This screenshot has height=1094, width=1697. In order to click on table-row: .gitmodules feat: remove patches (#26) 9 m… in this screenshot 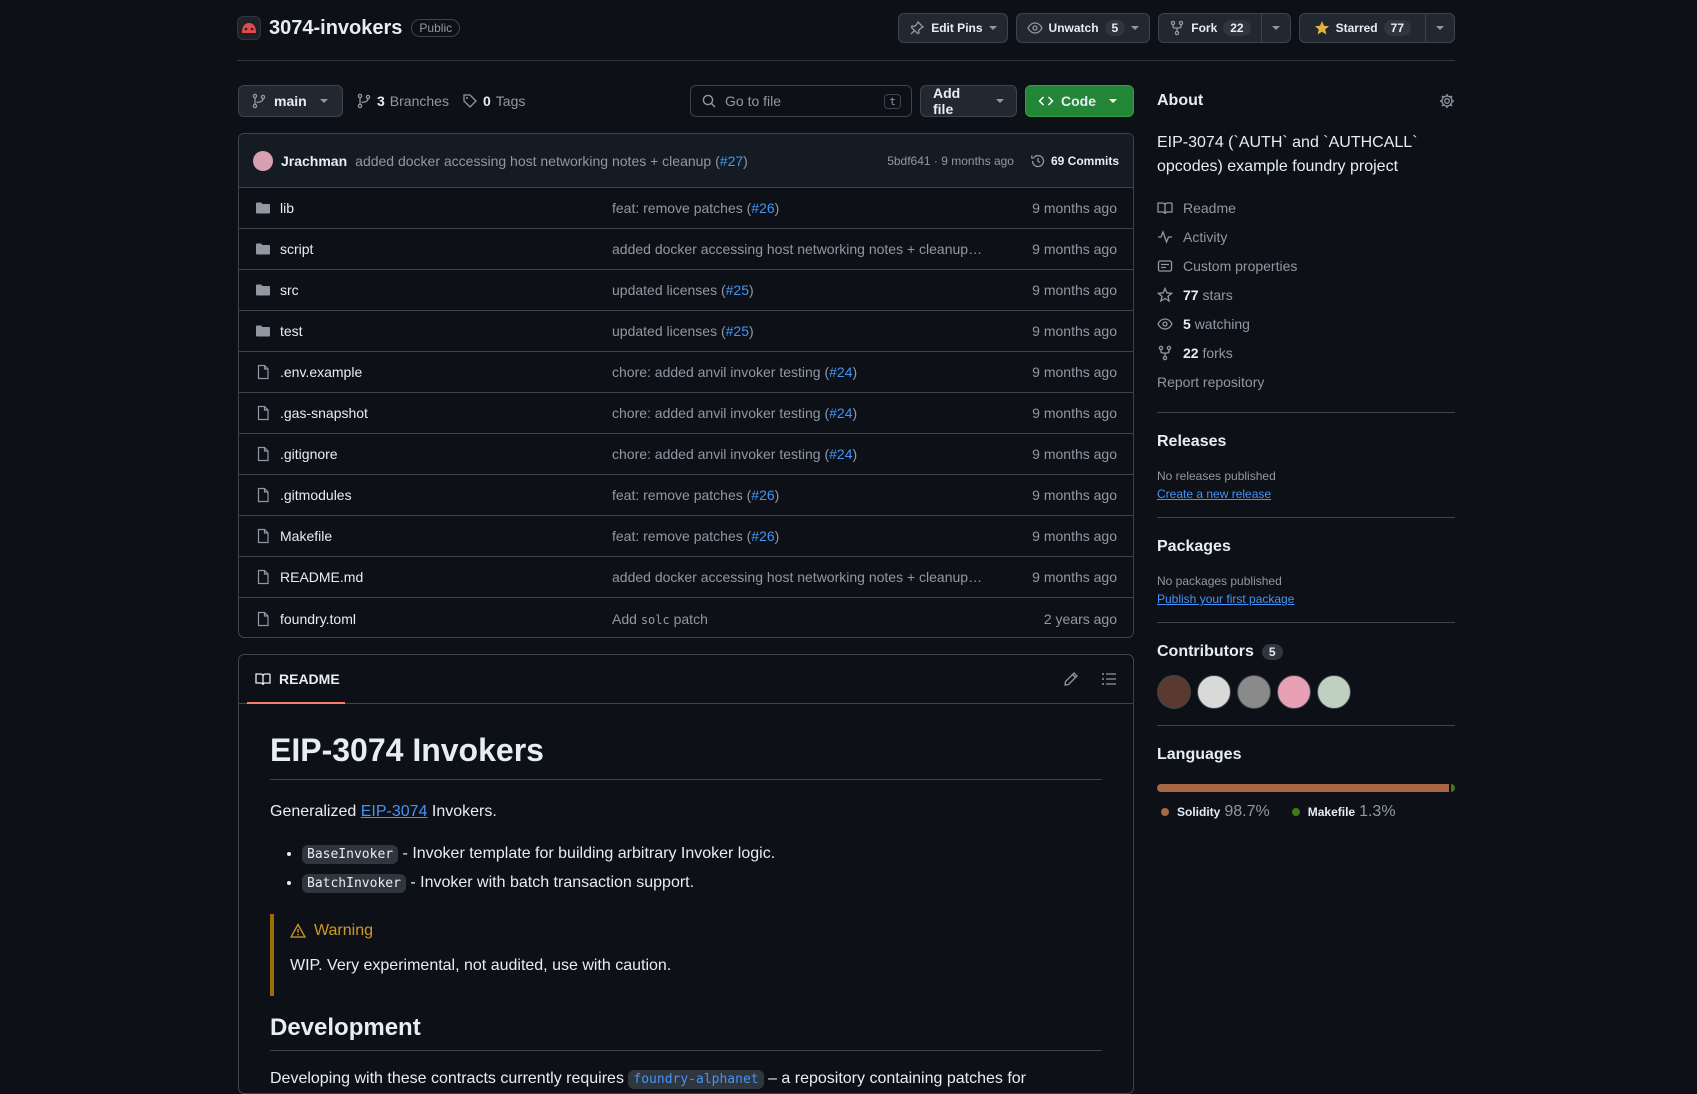, I will do `click(686, 495)`.